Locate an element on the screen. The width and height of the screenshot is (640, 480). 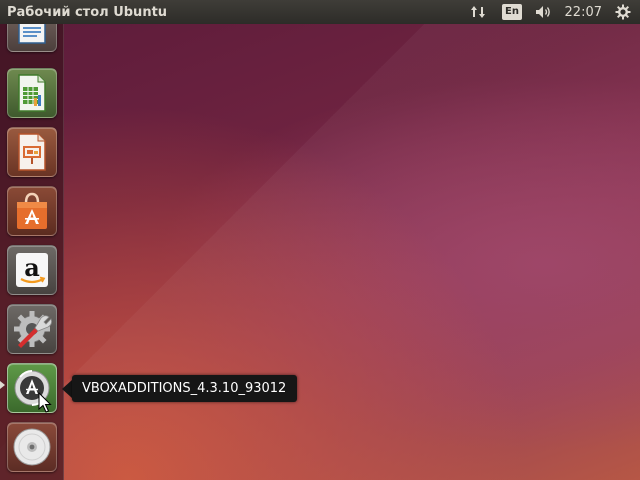
launcher-item-amazon: a is located at coordinates (32, 270).